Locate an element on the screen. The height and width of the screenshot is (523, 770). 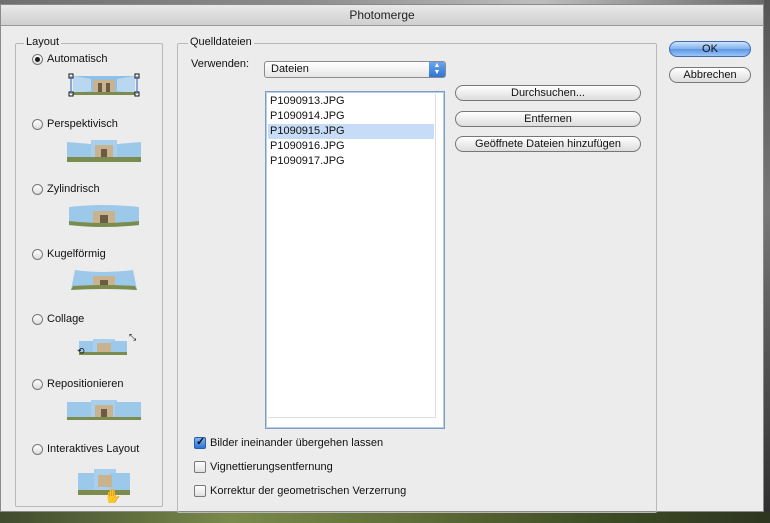
add-open-files-button: Geöffnete Dateien hinzufügen is located at coordinates (548, 144).